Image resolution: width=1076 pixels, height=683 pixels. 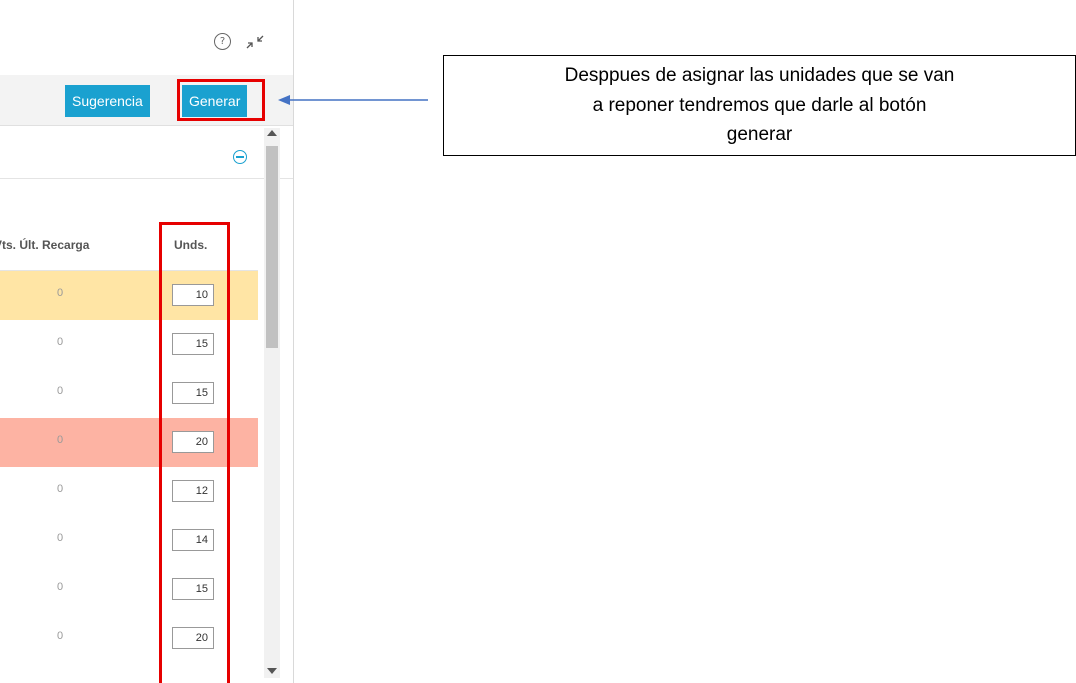 What do you see at coordinates (353, 100) in the screenshot?
I see `annotation-arrow-icon` at bounding box center [353, 100].